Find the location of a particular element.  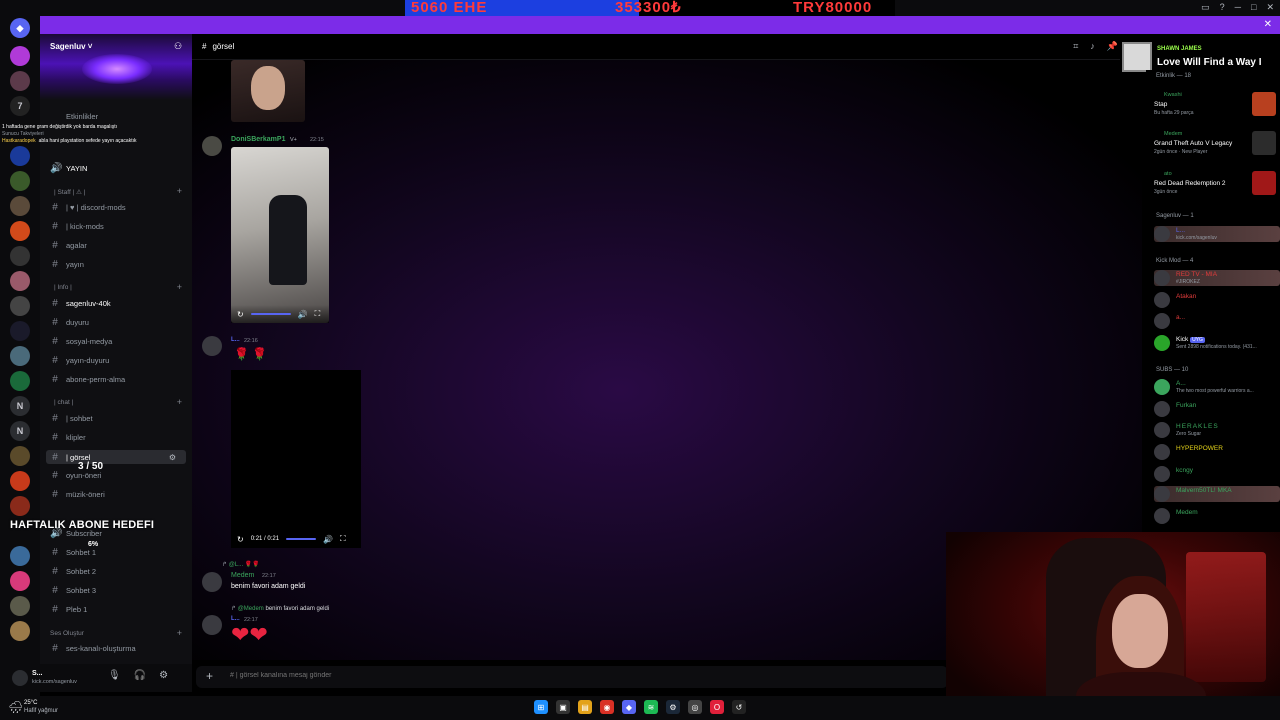

member-item: RED TV - MIA #JIROKEZ is located at coordinates (1217, 278).